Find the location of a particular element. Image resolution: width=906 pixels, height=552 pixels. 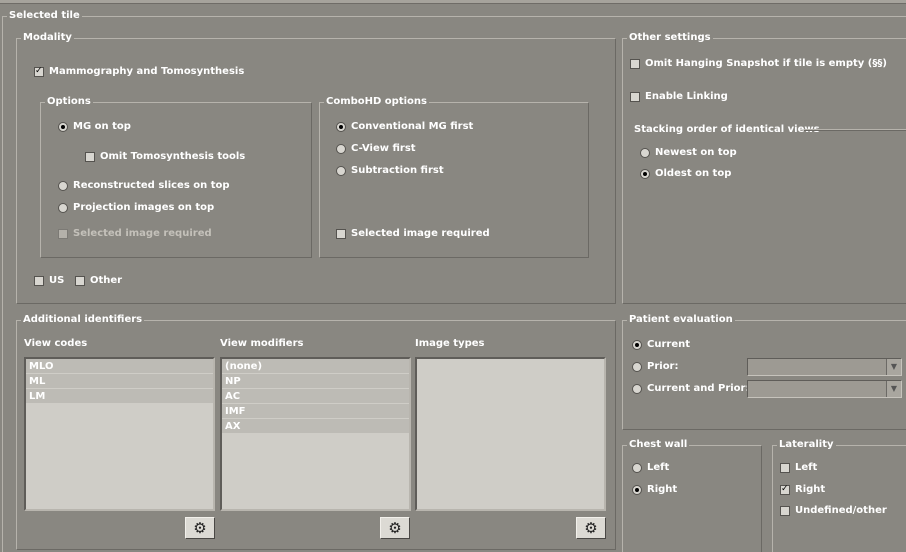

list-item: AX is located at coordinates (315, 426).